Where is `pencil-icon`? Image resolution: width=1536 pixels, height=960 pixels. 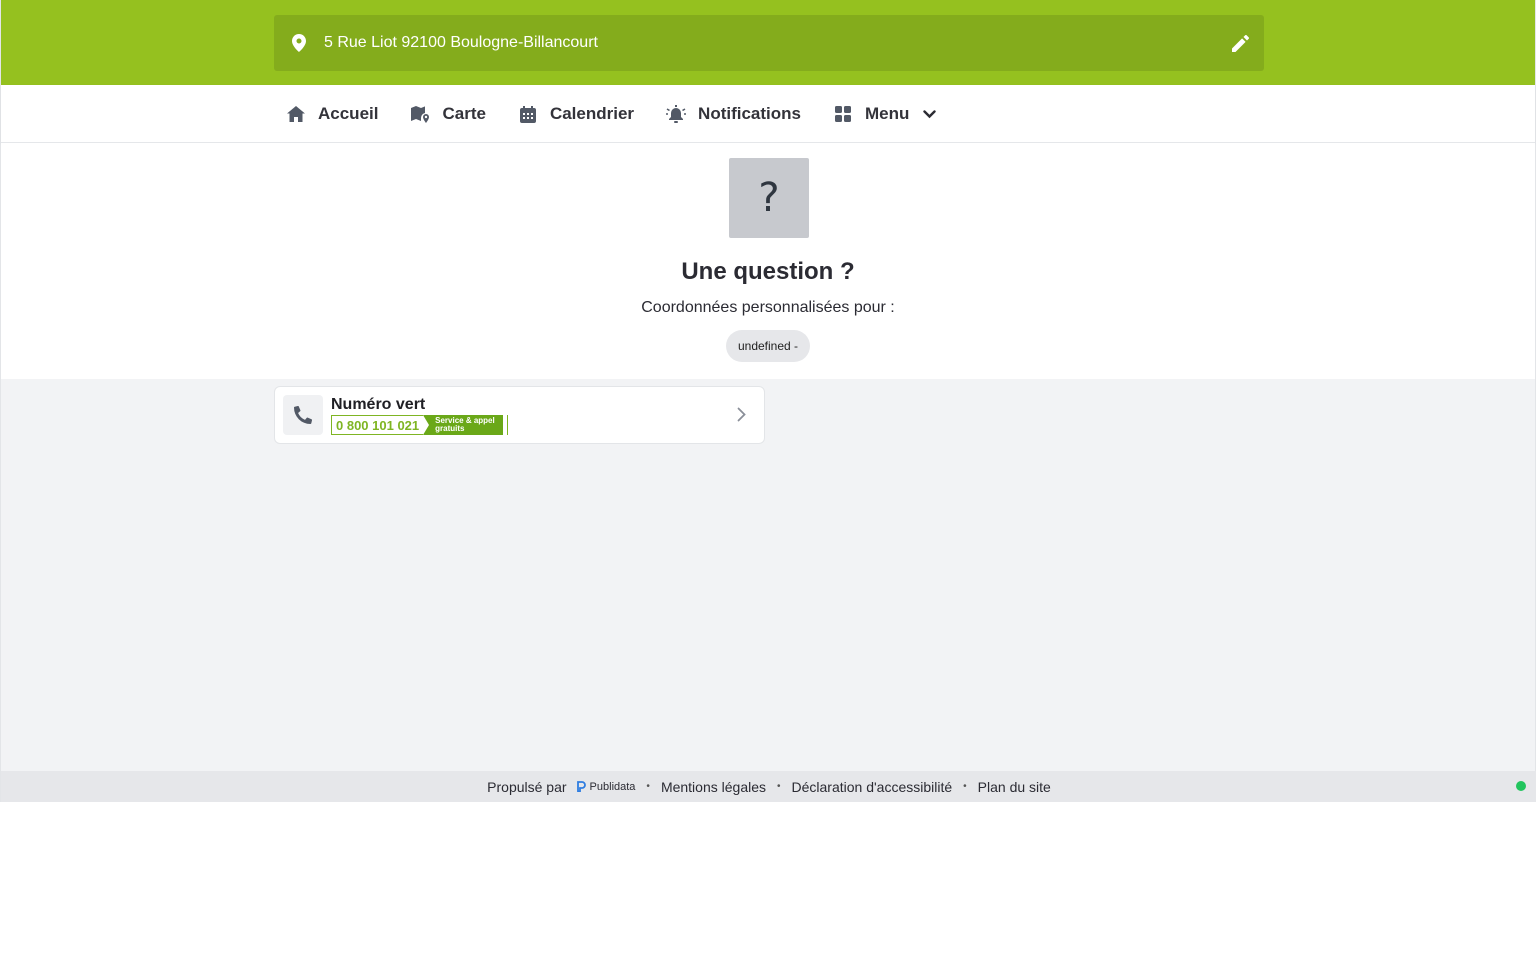 pencil-icon is located at coordinates (1240, 43).